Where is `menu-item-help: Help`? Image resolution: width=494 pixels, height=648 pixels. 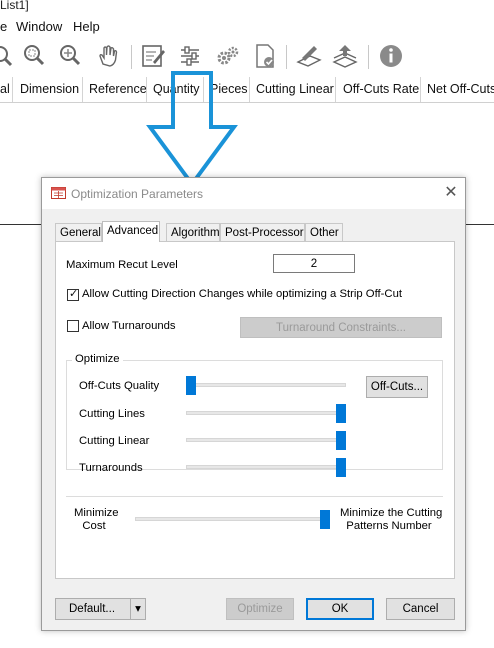 menu-item-help: Help is located at coordinates (86, 26).